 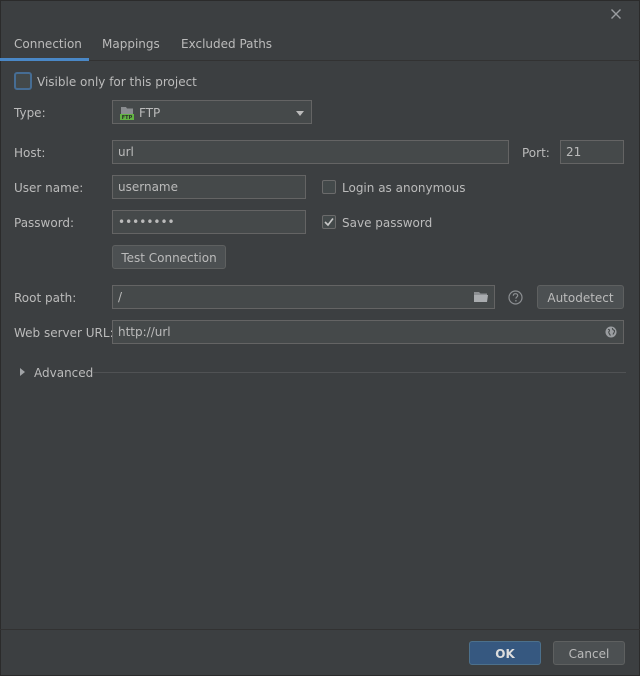 What do you see at coordinates (63, 373) in the screenshot?
I see `advanced-toggle: Advanced` at bounding box center [63, 373].